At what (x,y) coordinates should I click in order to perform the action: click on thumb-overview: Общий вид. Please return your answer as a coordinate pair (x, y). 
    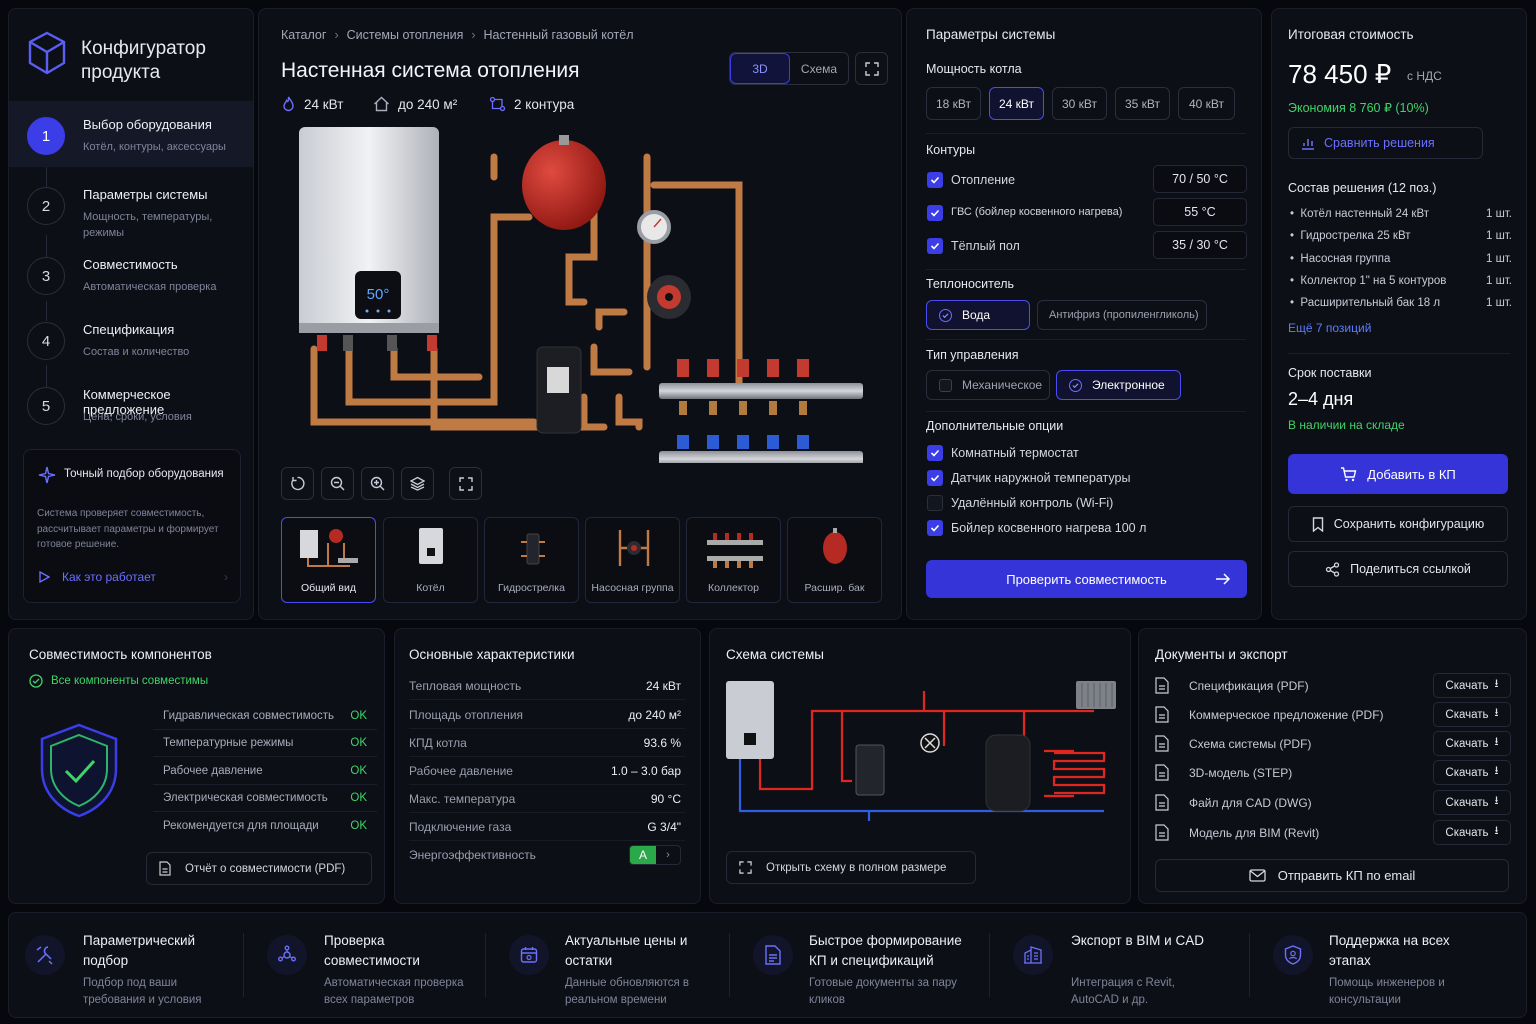
    Looking at the image, I should click on (328, 560).